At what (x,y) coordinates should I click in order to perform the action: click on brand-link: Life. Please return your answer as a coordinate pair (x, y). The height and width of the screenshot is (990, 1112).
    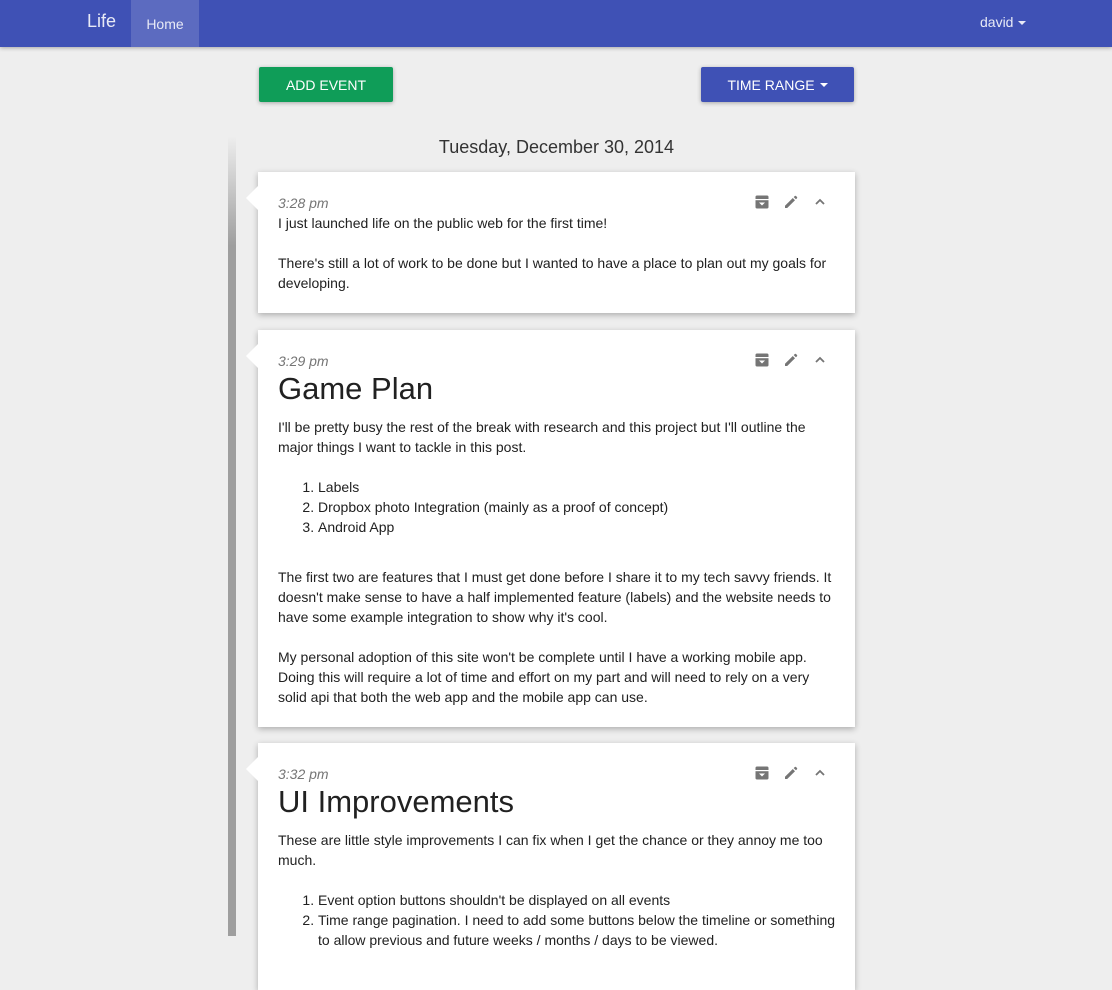
    Looking at the image, I should click on (101, 21).